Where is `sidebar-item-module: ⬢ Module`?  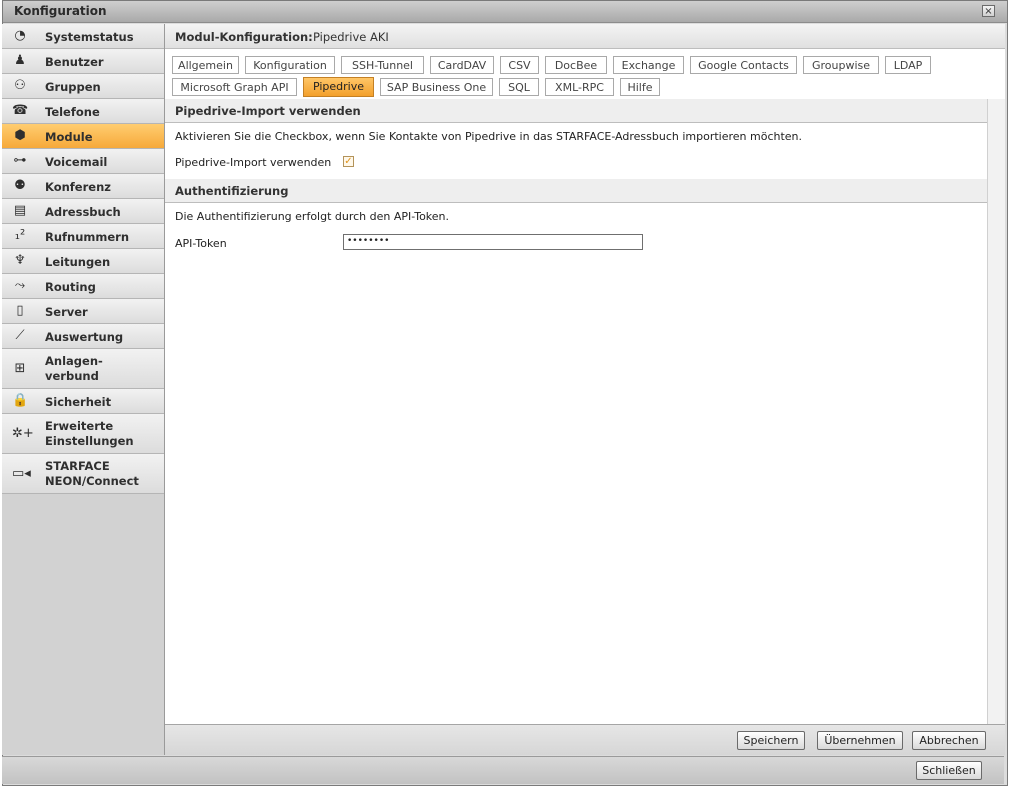 sidebar-item-module: ⬢ Module is located at coordinates (83, 136).